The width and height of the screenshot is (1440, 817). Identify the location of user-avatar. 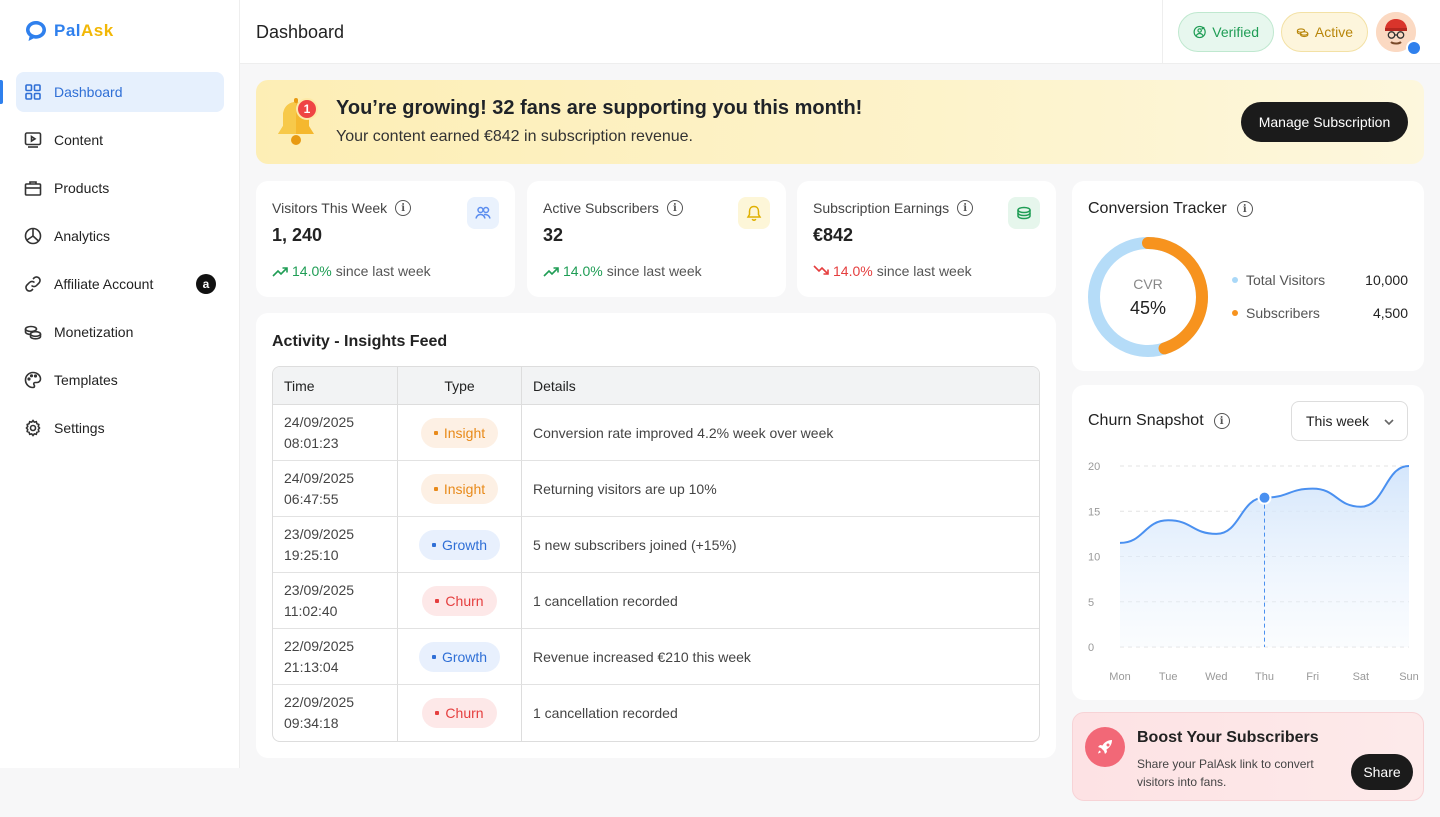
(1399, 34).